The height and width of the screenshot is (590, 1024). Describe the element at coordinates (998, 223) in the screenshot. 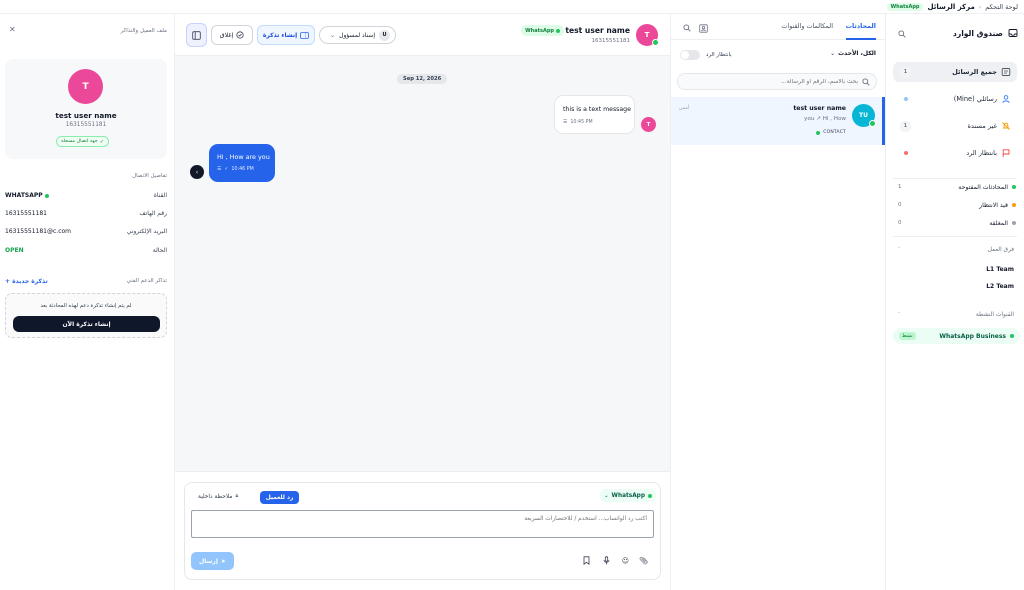

I see `status-label: المغلقة` at that location.